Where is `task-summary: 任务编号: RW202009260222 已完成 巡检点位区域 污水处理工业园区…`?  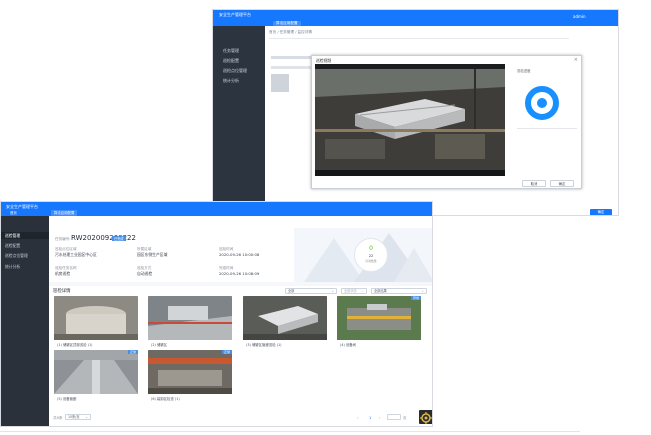
task-summary: 任务编号: RW202009260222 已完成 巡检点位区域 污水处理工业园区… is located at coordinates (240, 255).